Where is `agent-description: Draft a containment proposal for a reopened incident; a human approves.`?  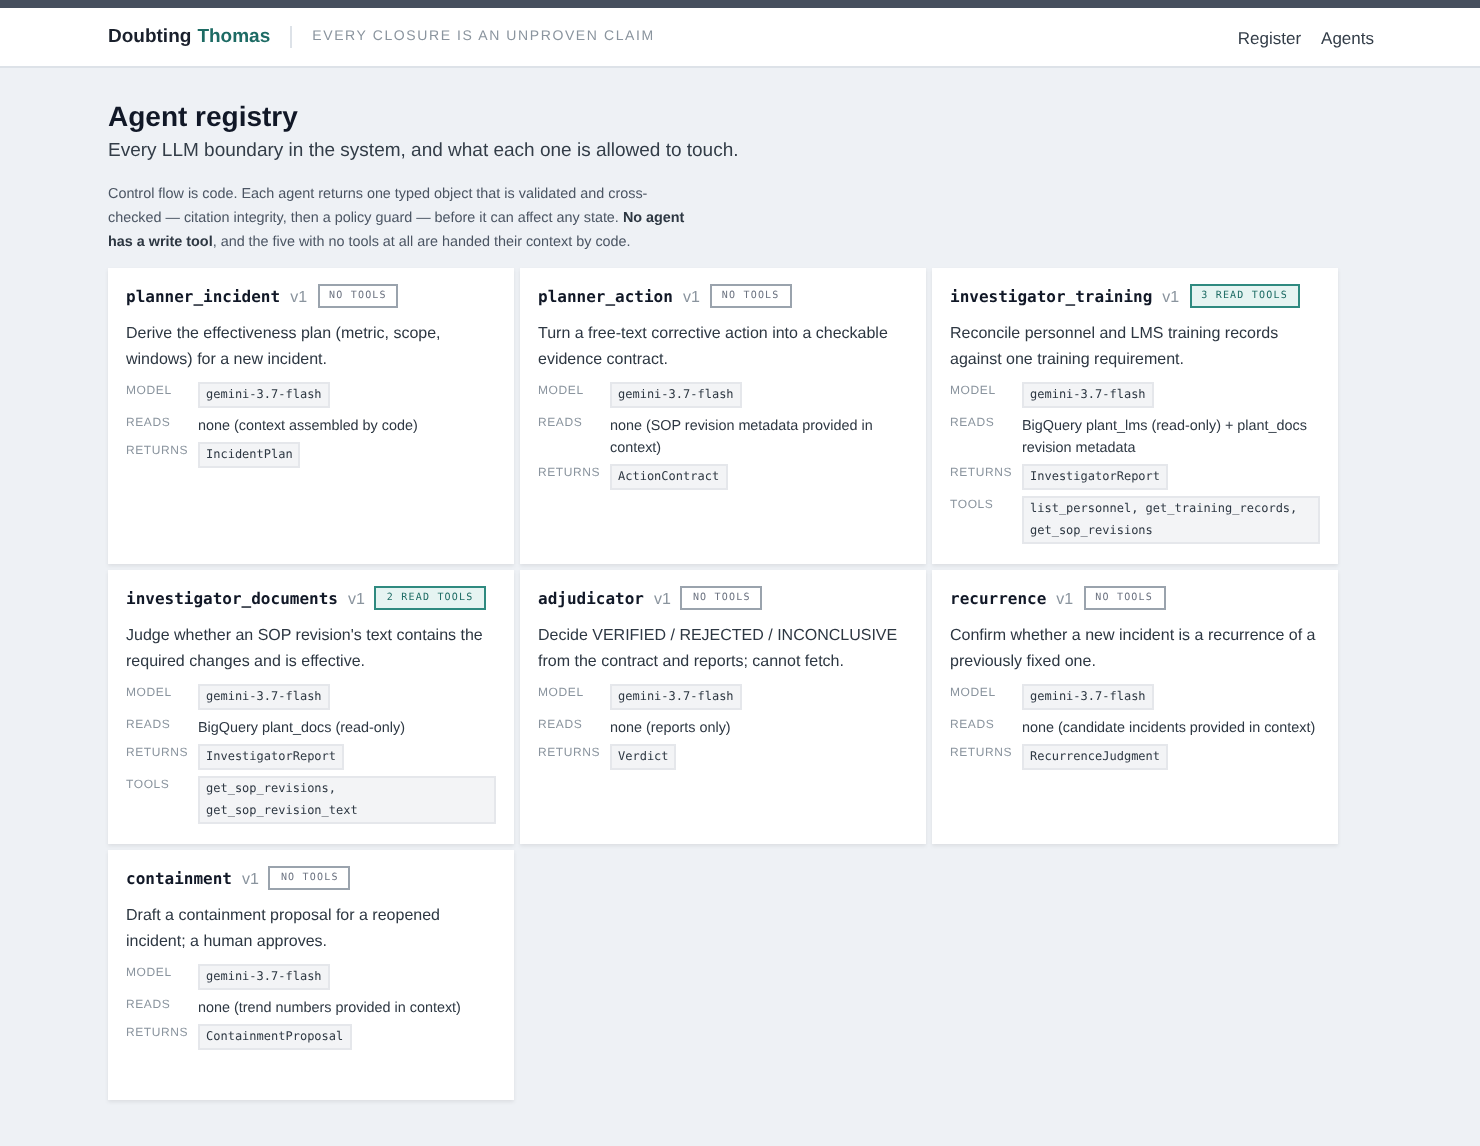
agent-description: Draft a containment proposal for a reopened incident; a human approves. is located at coordinates (284, 929).